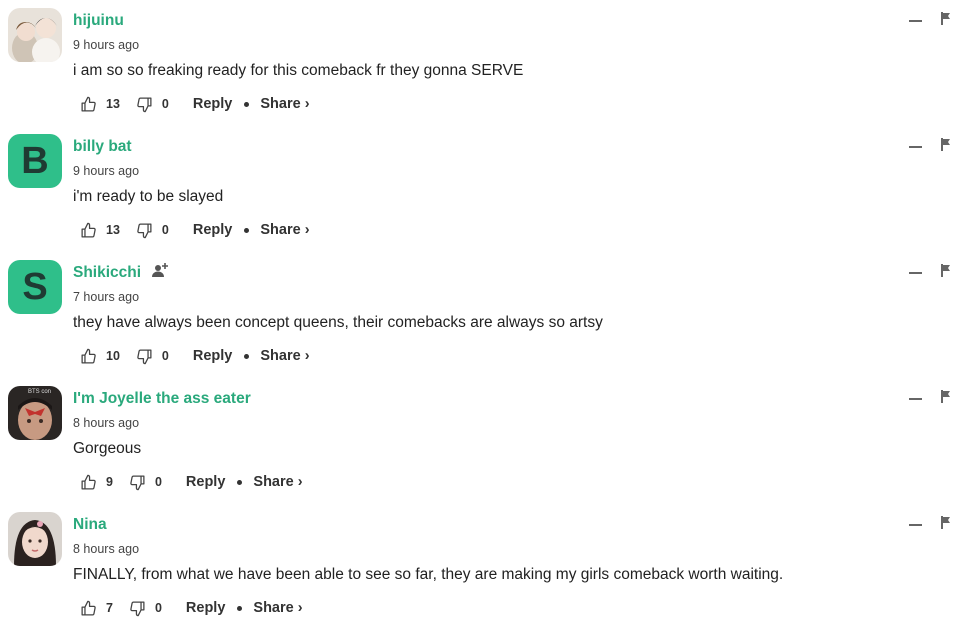  I want to click on like-button: 9, so click(96, 482).